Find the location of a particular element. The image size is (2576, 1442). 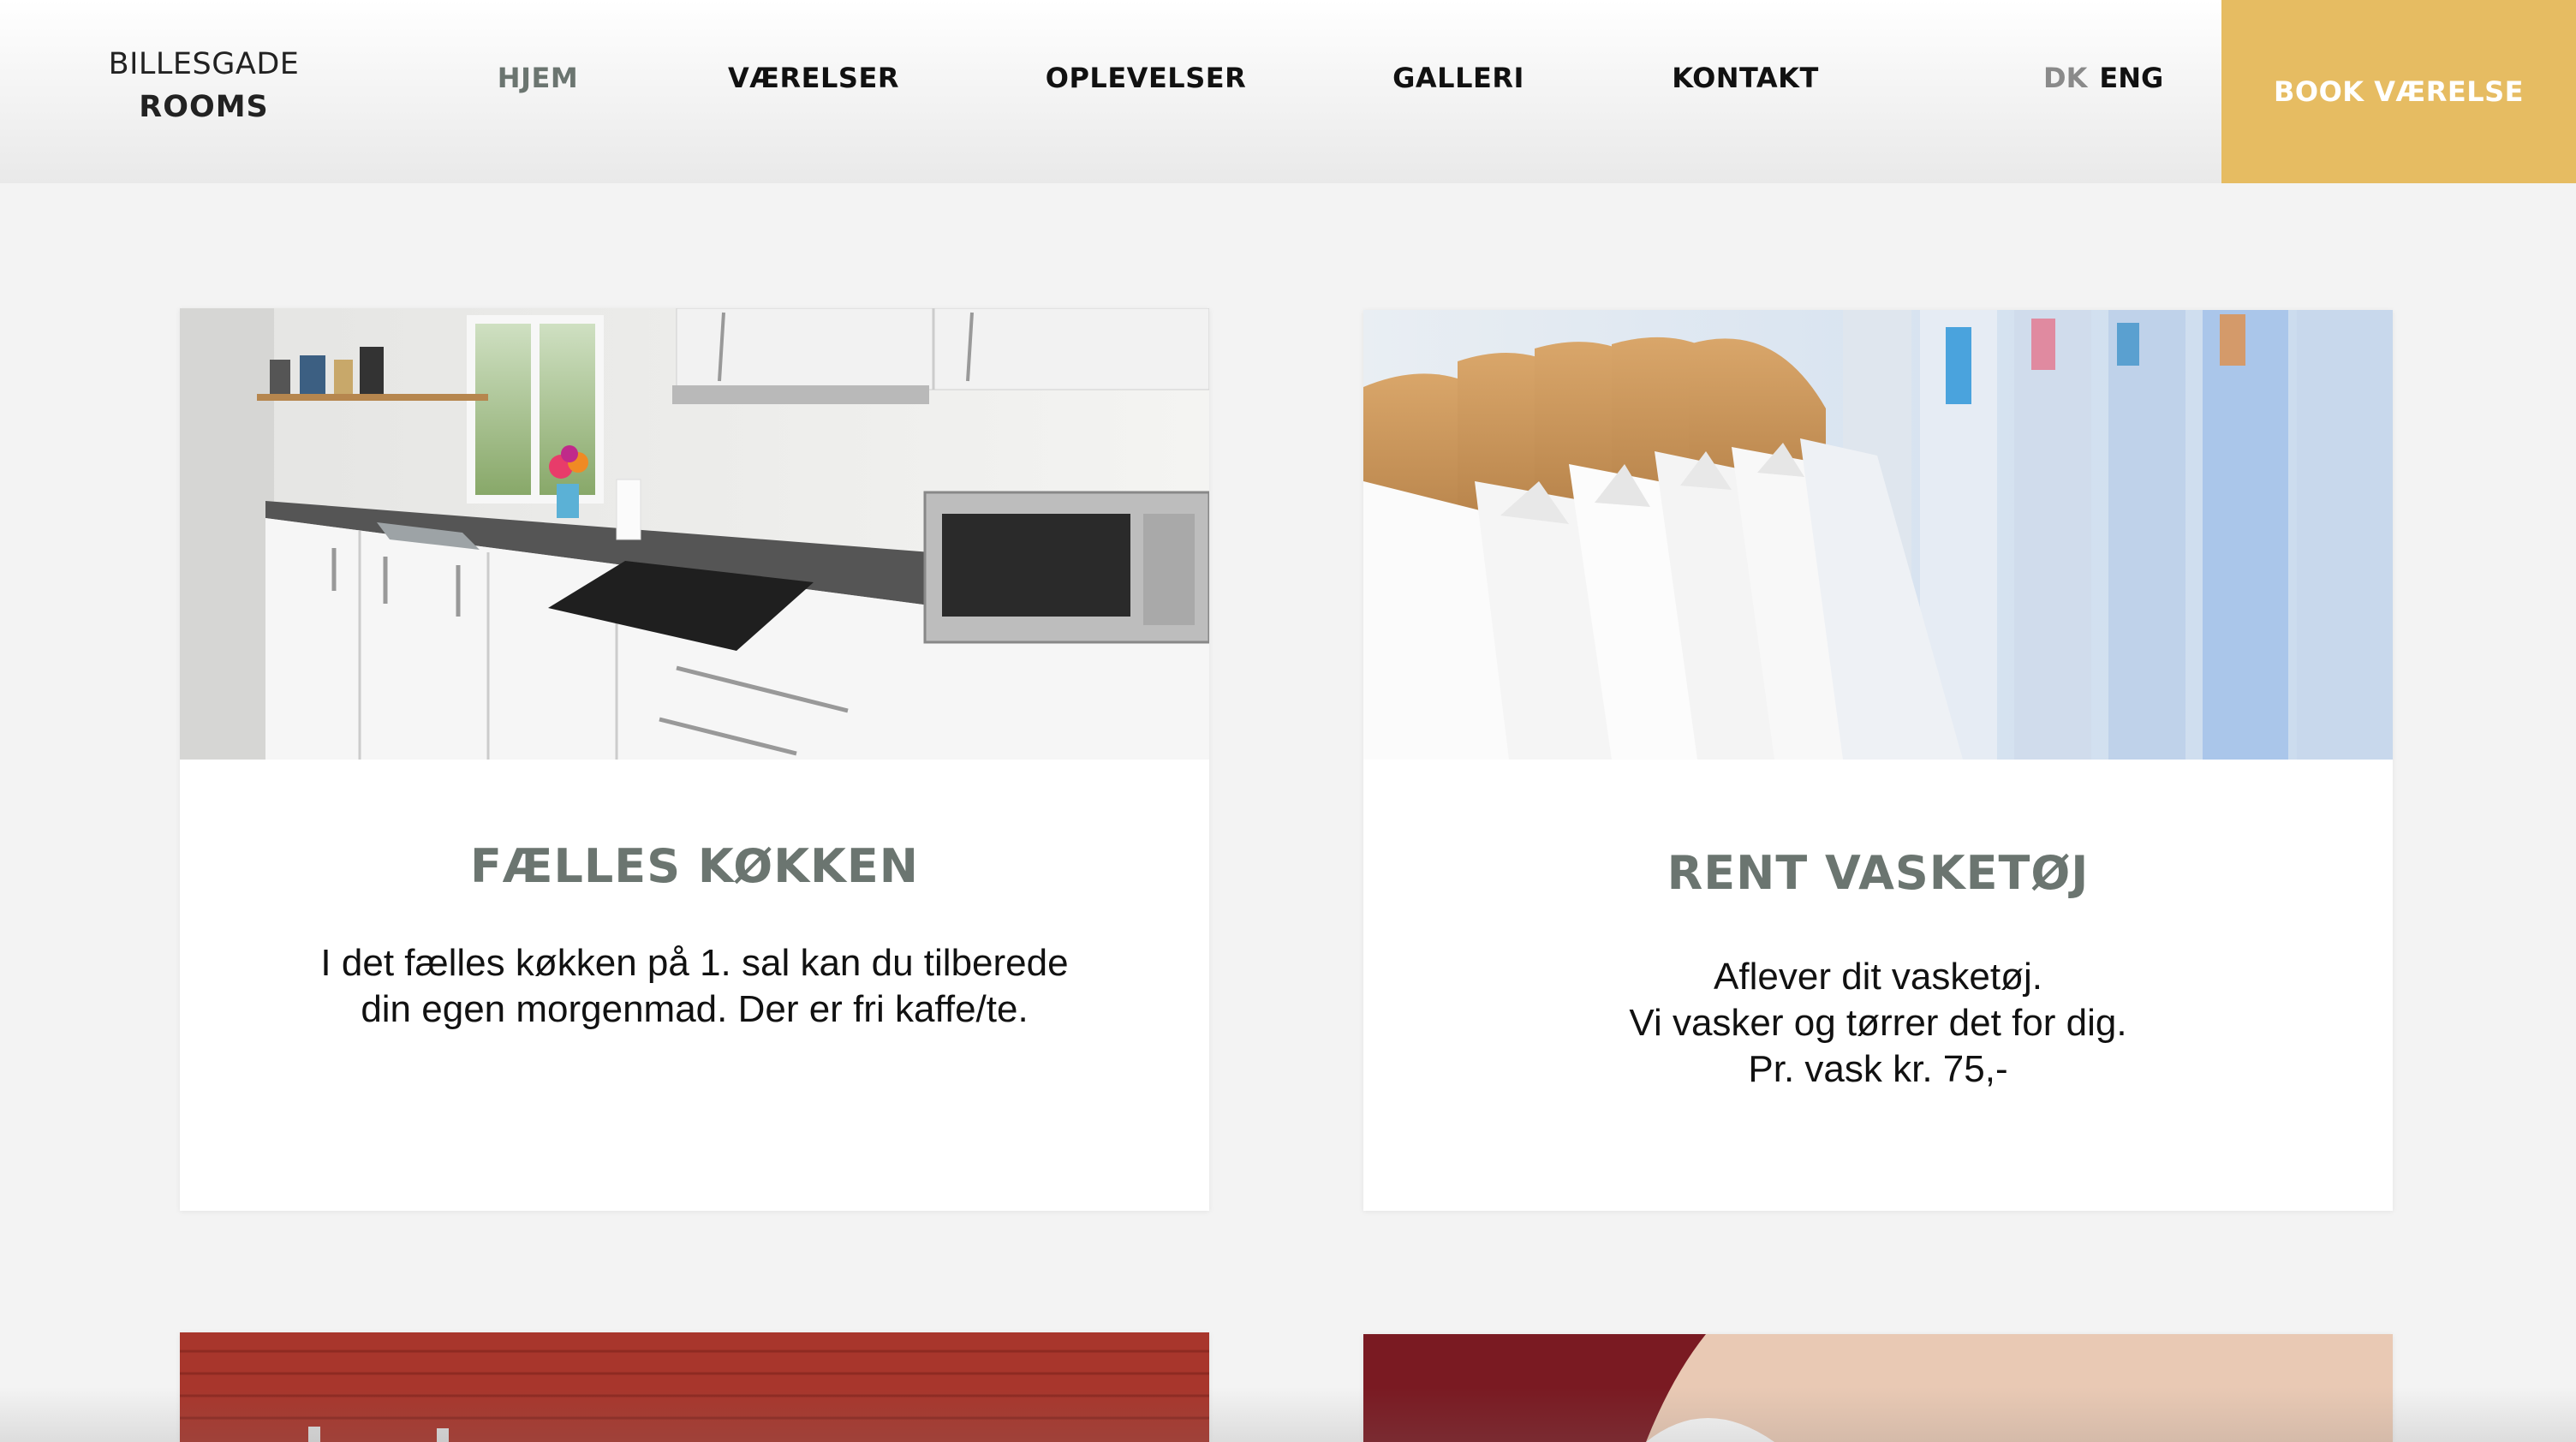

logo-line-1: BILLESGADE is located at coordinates (204, 64).